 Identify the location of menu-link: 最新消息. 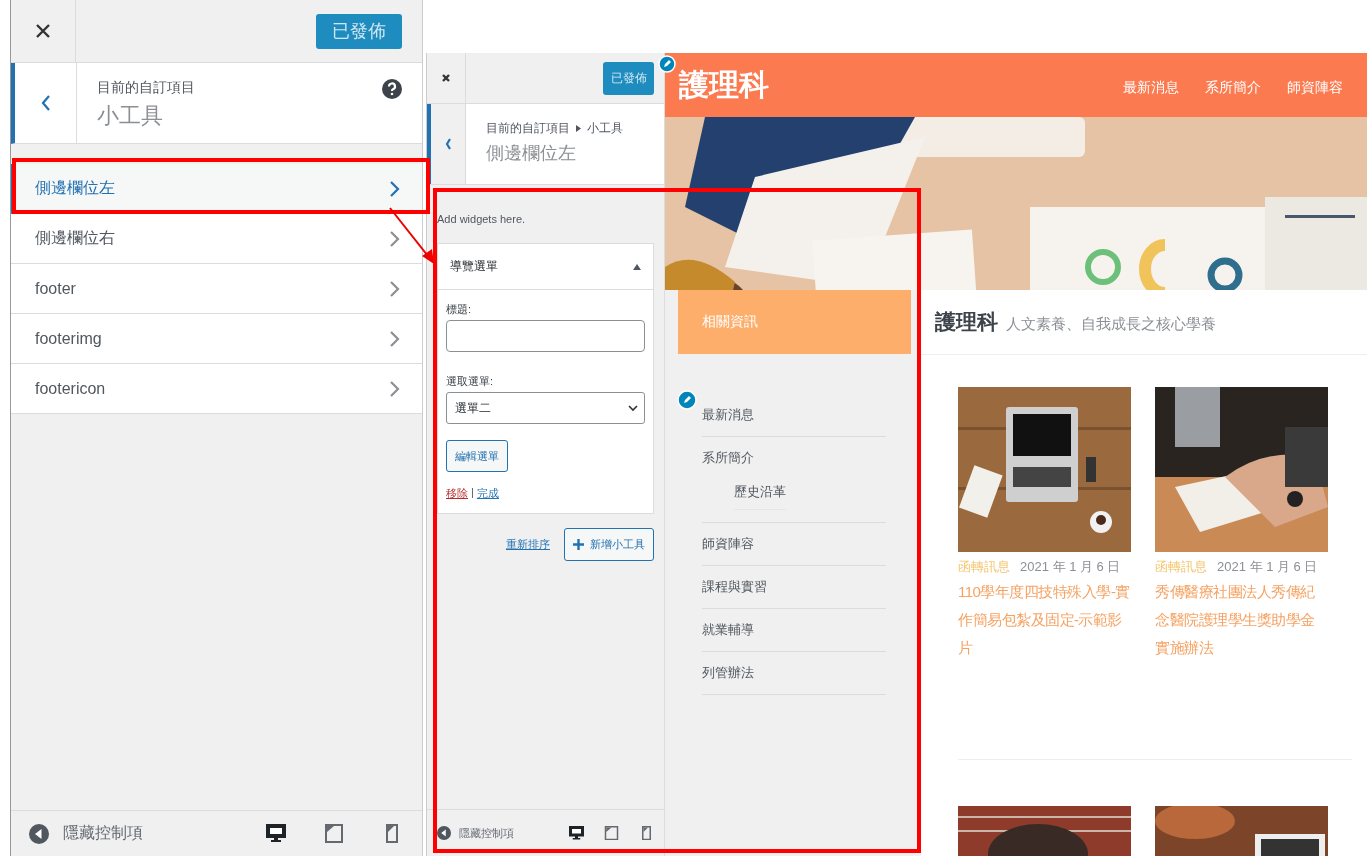
(794, 415).